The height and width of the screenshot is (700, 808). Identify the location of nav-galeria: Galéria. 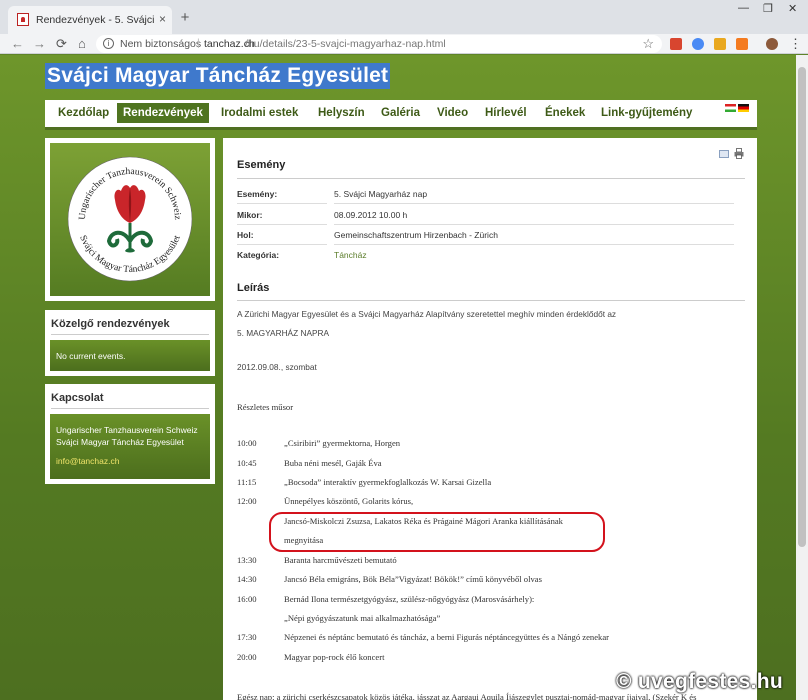
(400, 113).